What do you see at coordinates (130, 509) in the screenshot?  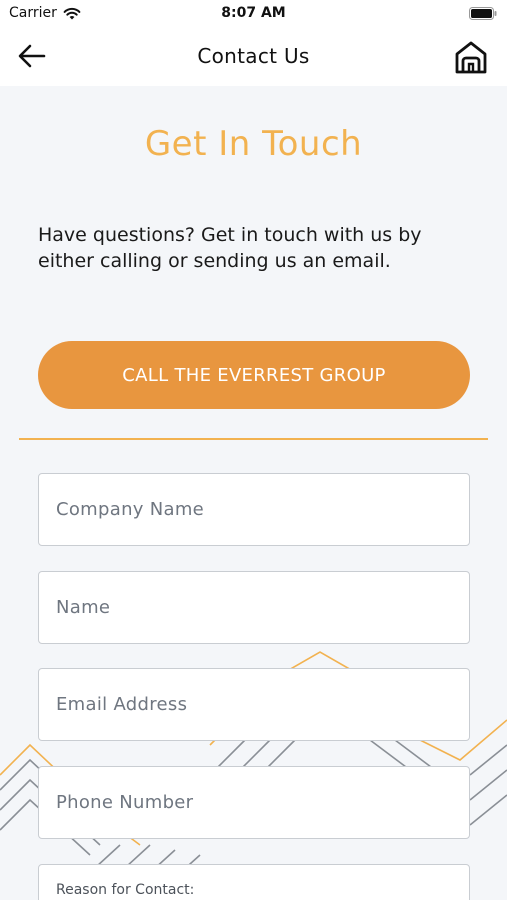 I see `company-name-placeholder: Company Name` at bounding box center [130, 509].